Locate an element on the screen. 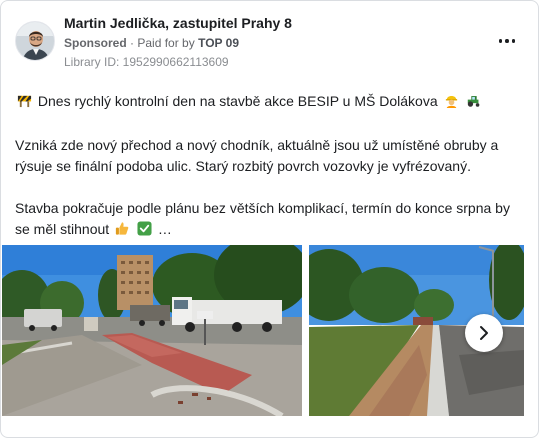  more-options-icon is located at coordinates (507, 41).